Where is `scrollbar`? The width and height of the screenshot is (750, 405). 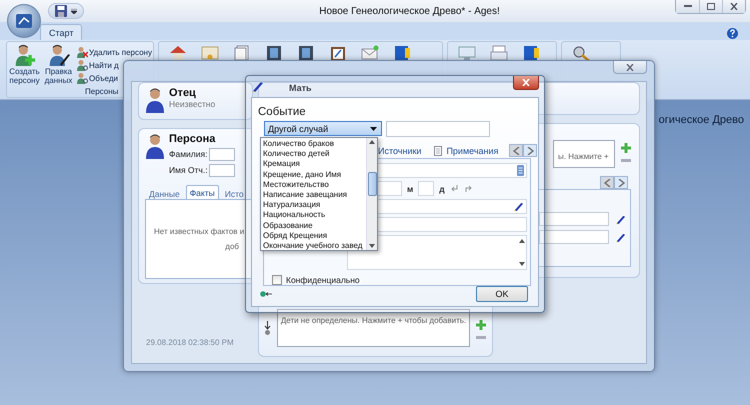 scrollbar is located at coordinates (371, 194).